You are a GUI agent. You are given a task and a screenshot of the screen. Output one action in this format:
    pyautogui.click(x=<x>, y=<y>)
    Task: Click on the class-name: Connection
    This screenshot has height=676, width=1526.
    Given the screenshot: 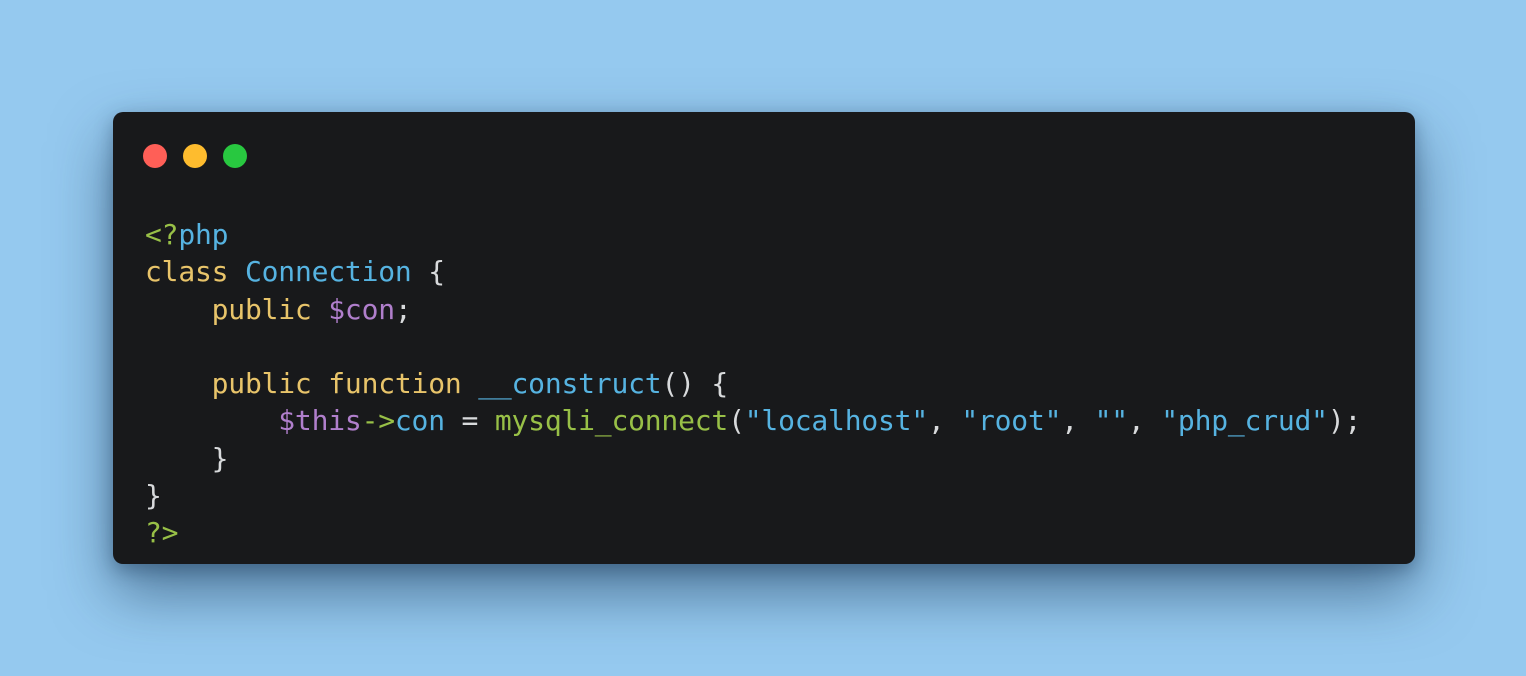 What is the action you would take?
    pyautogui.click(x=328, y=272)
    